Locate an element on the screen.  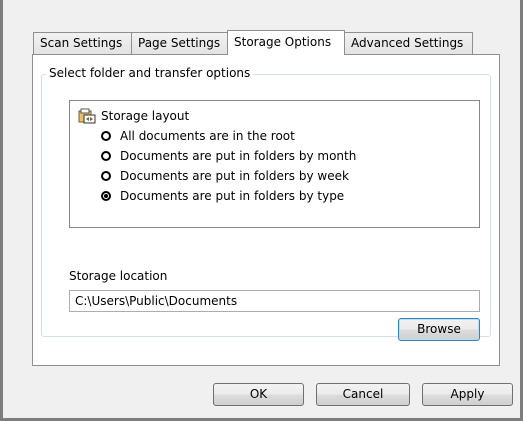
tree-root-label: Storage layout is located at coordinates (145, 116).